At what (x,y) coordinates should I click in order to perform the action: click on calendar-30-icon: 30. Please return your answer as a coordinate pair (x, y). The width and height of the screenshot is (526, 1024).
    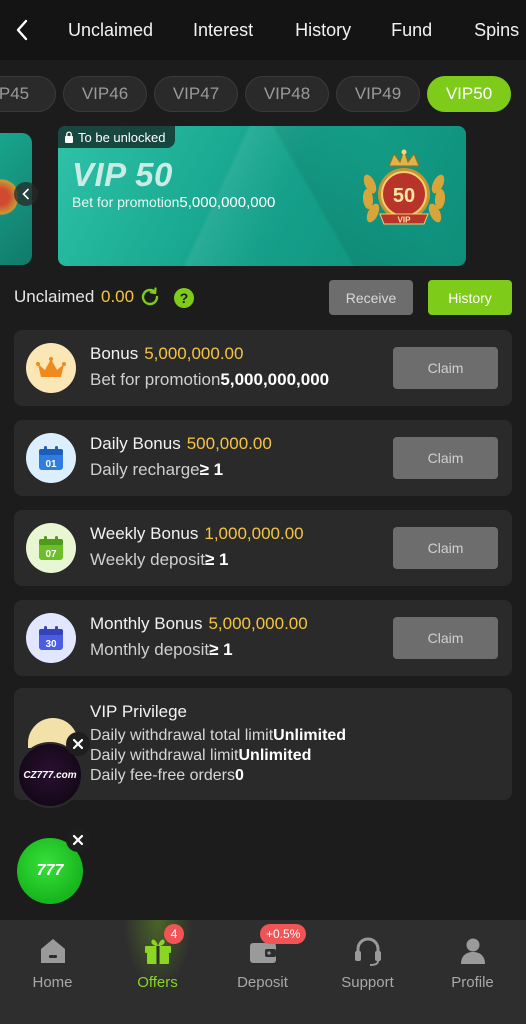
    Looking at the image, I should click on (51, 638).